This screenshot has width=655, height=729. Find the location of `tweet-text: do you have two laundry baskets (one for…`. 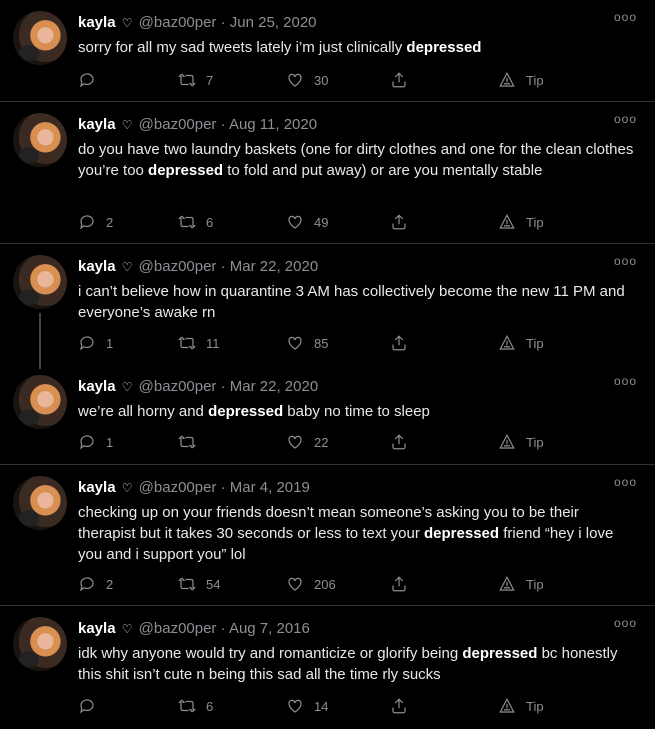

tweet-text: do you have two laundry baskets (one for… is located at coordinates (356, 160).